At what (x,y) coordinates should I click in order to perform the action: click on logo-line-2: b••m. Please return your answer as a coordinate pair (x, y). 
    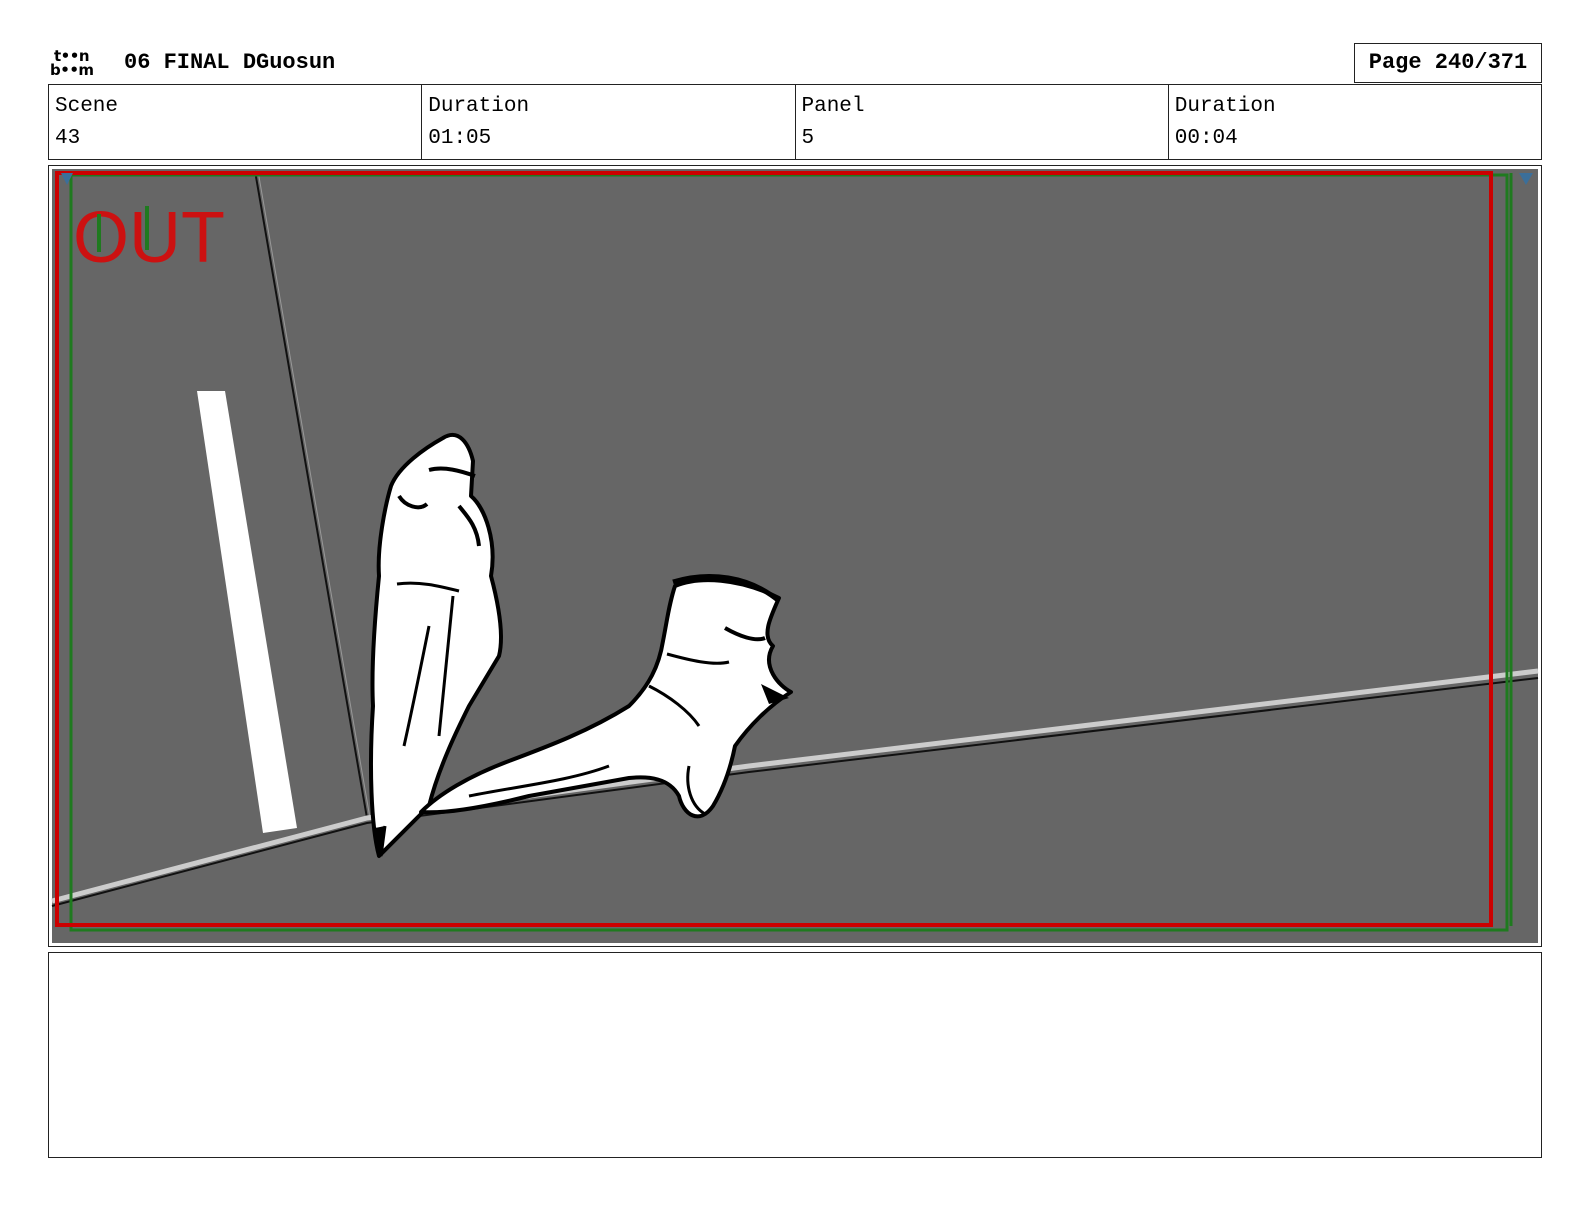
    Looking at the image, I should click on (72, 70).